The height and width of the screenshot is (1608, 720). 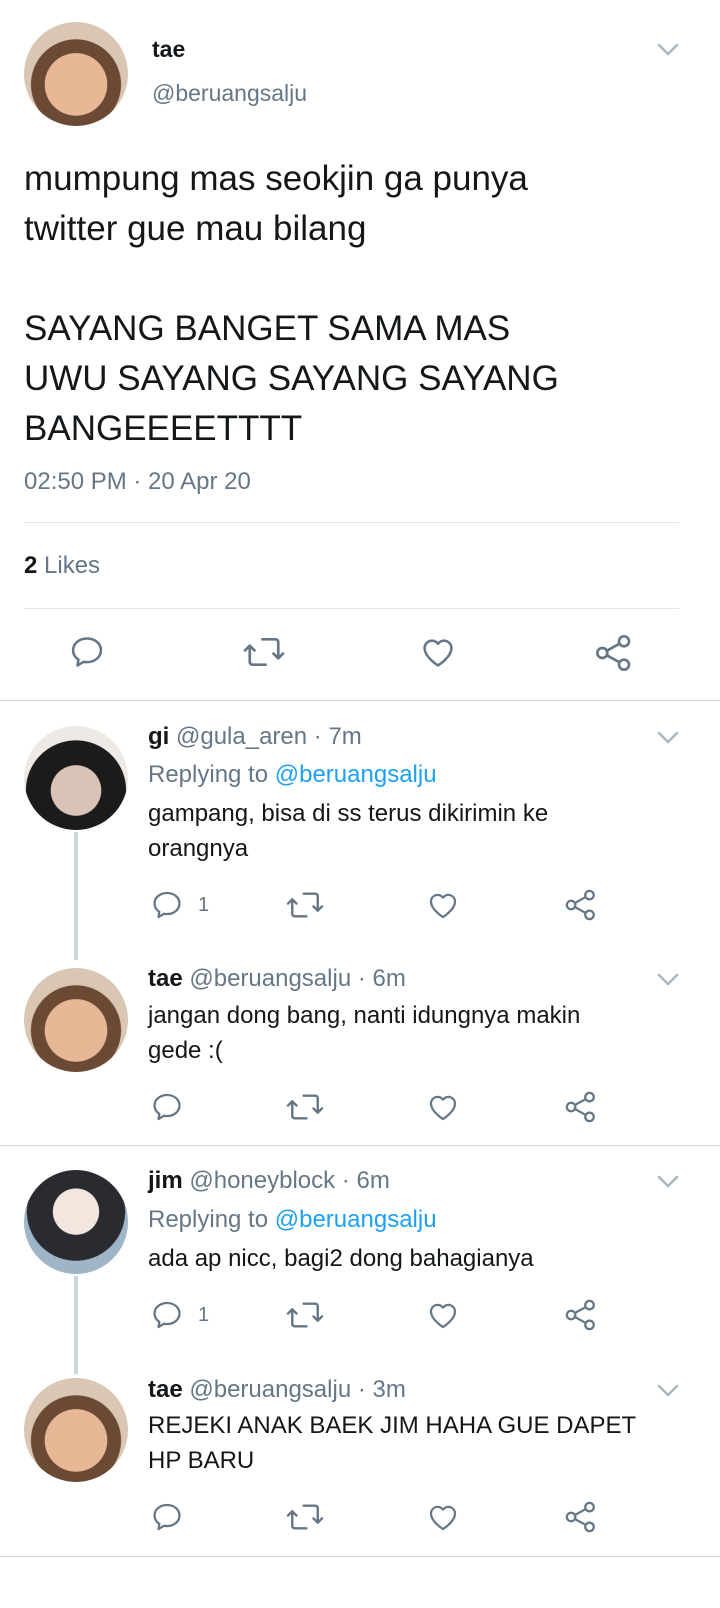 What do you see at coordinates (31, 565) in the screenshot?
I see `likes-count: 2` at bounding box center [31, 565].